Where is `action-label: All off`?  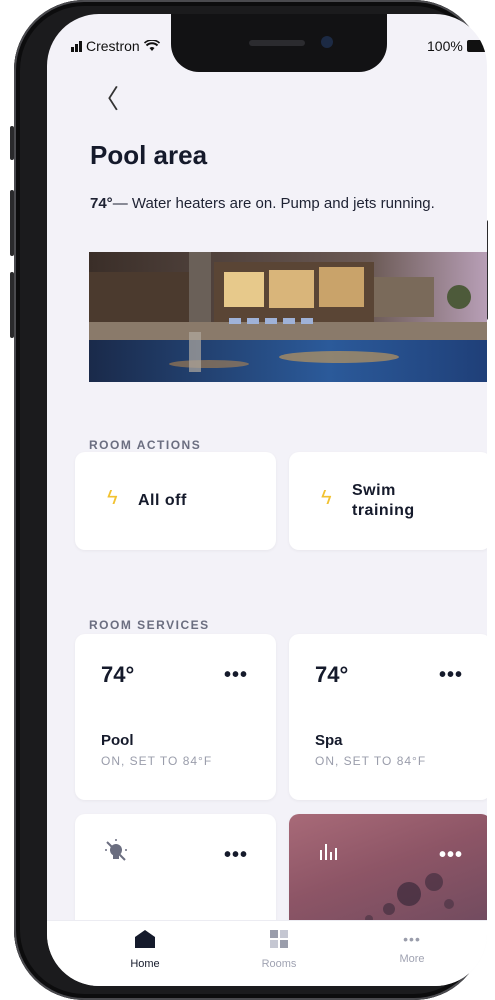
action-label: All off is located at coordinates (162, 500).